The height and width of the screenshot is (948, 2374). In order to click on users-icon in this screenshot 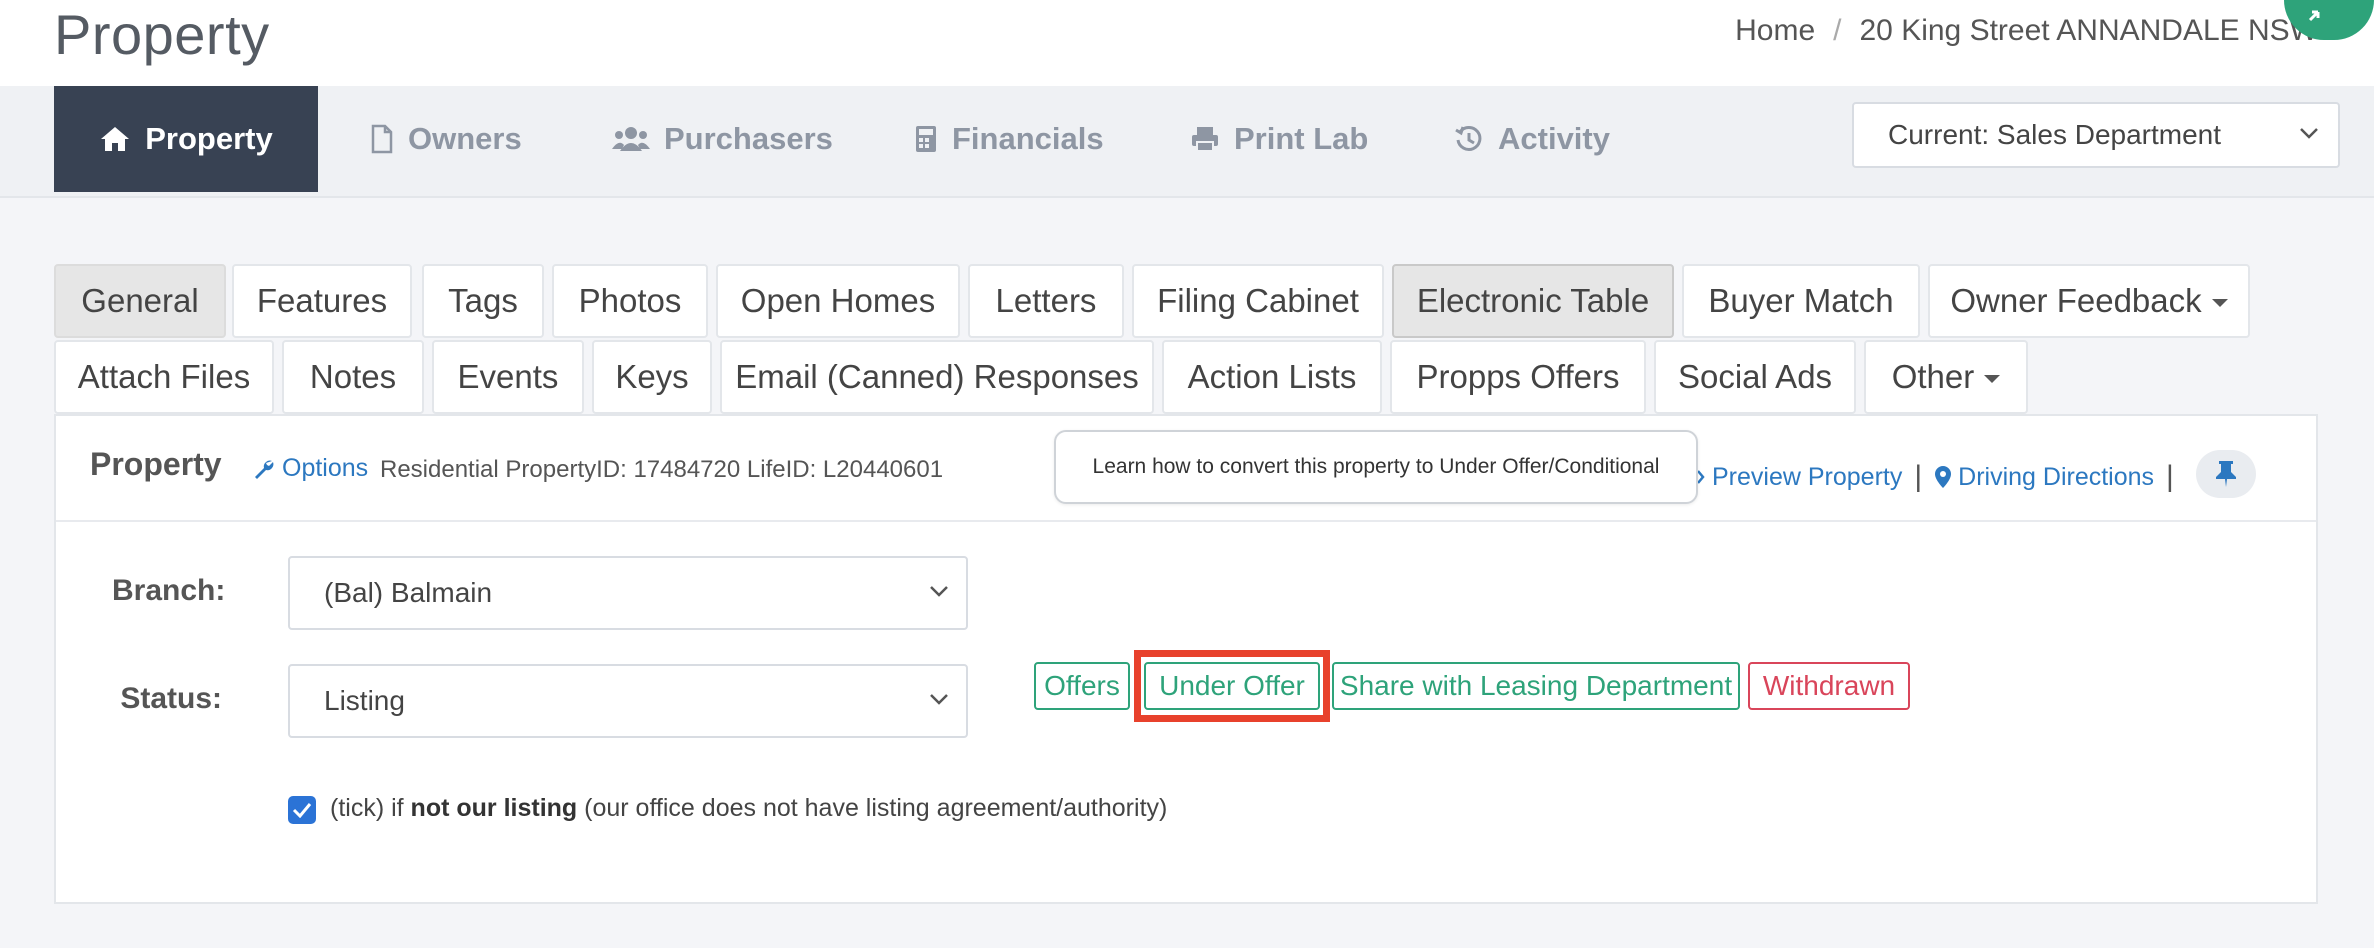, I will do `click(631, 139)`.